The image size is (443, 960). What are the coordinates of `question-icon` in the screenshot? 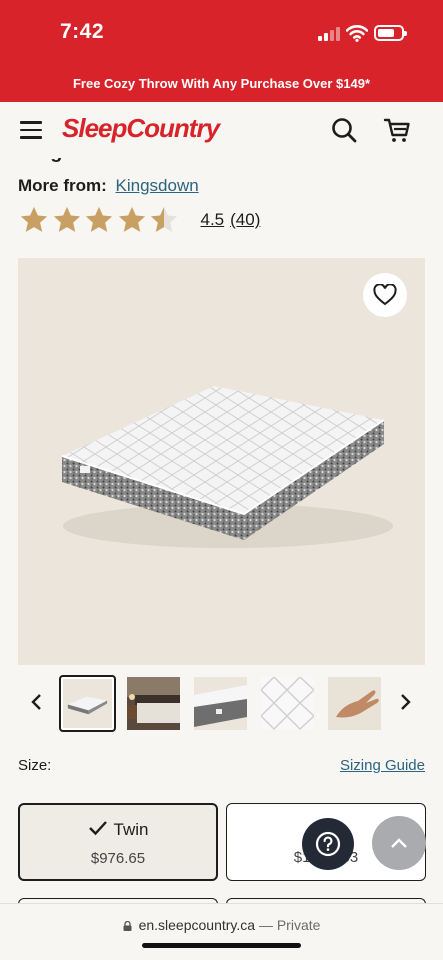 It's located at (328, 844).